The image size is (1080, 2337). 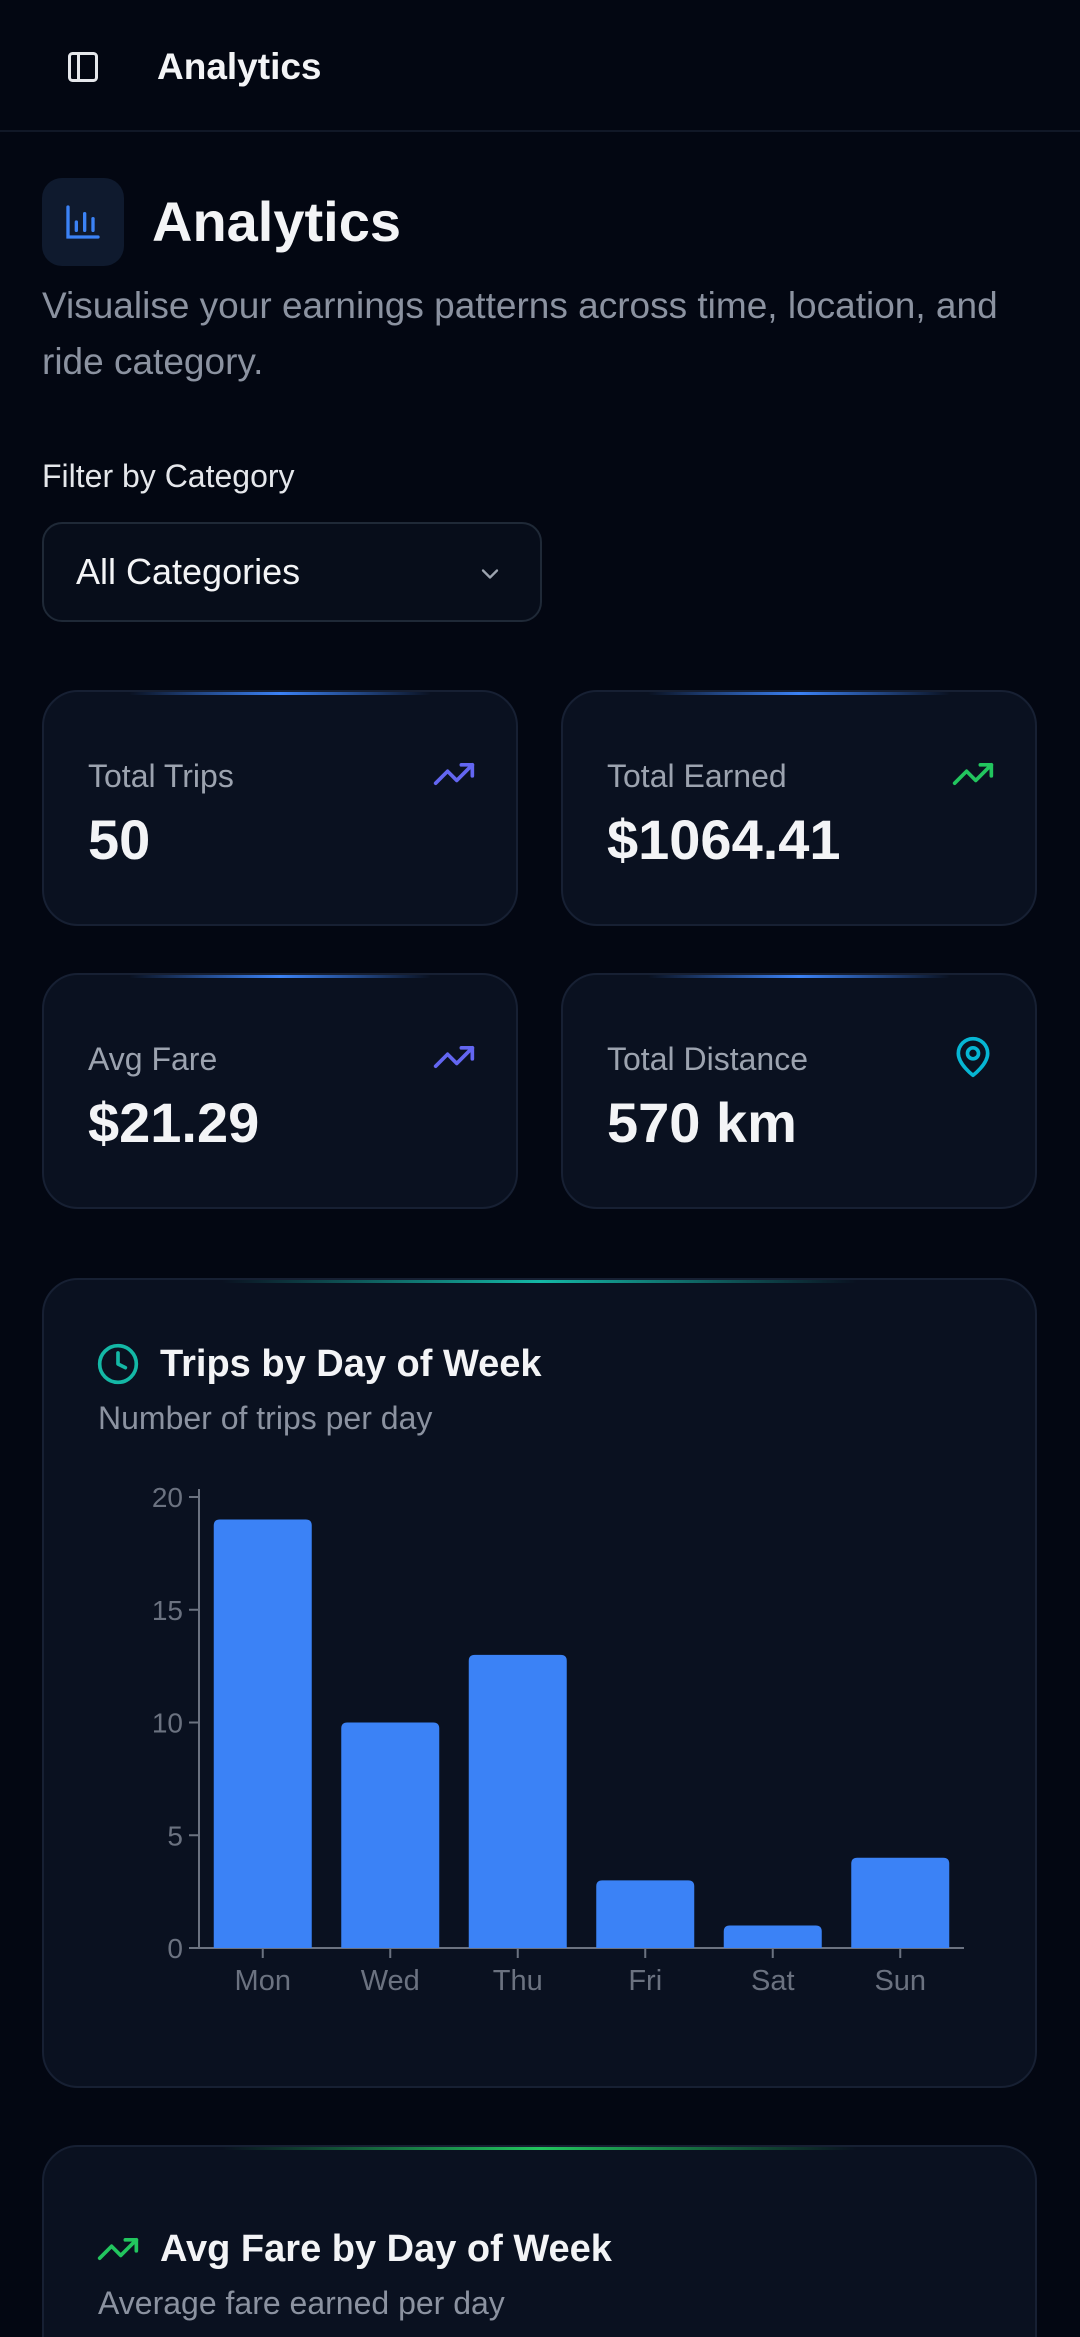 What do you see at coordinates (900, 1902) in the screenshot?
I see `bar-sun` at bounding box center [900, 1902].